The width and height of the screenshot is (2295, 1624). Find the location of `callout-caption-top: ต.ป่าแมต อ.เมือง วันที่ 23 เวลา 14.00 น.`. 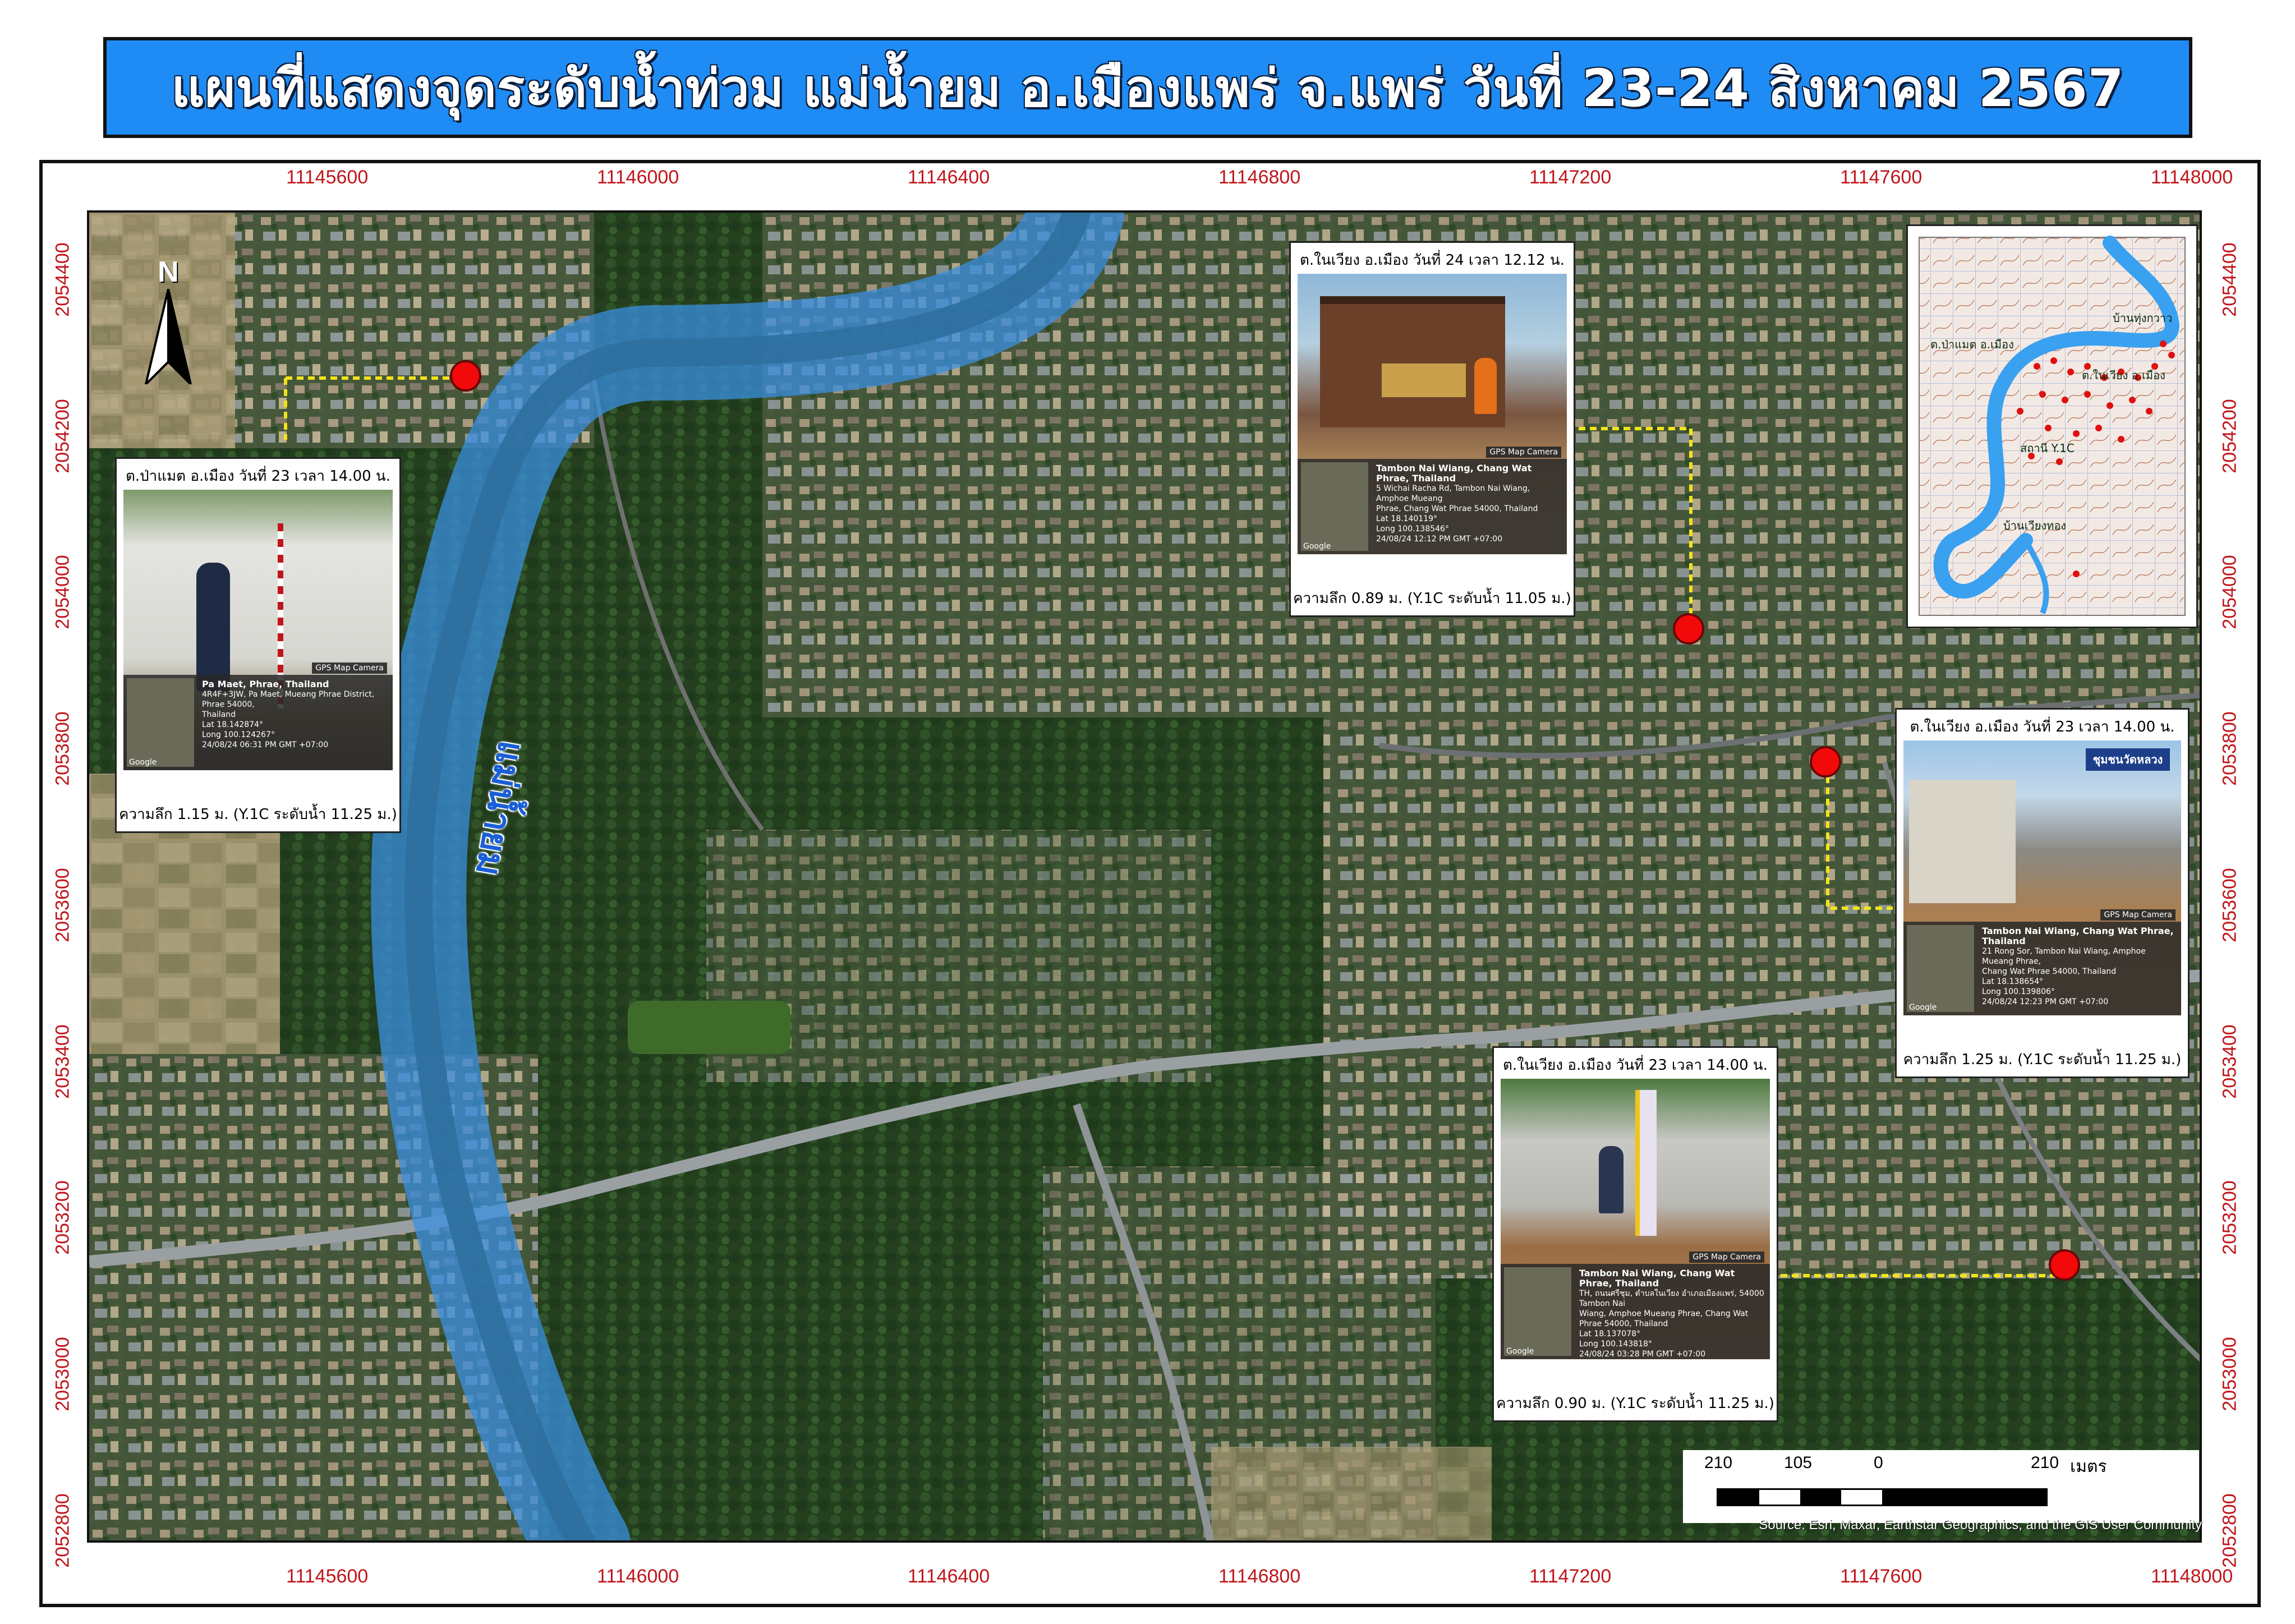

callout-caption-top: ต.ป่าแมต อ.เมือง วันที่ 23 เวลา 14.00 น. is located at coordinates (258, 477).